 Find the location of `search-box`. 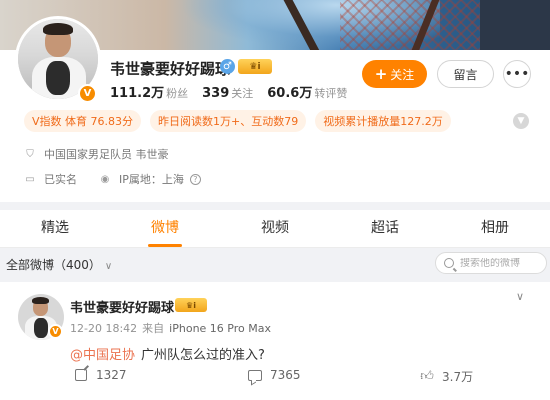

search-box is located at coordinates (491, 263).